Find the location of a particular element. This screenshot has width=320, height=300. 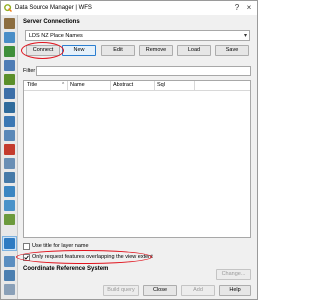

browser-icon is located at coordinates (9, 23).